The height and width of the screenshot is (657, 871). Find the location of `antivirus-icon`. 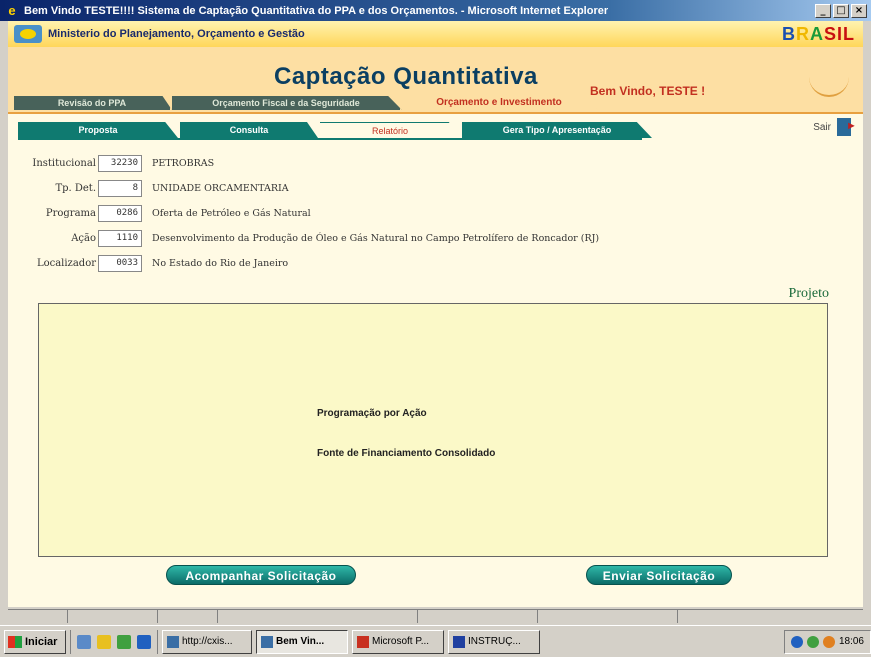

antivirus-icon is located at coordinates (812, 641).